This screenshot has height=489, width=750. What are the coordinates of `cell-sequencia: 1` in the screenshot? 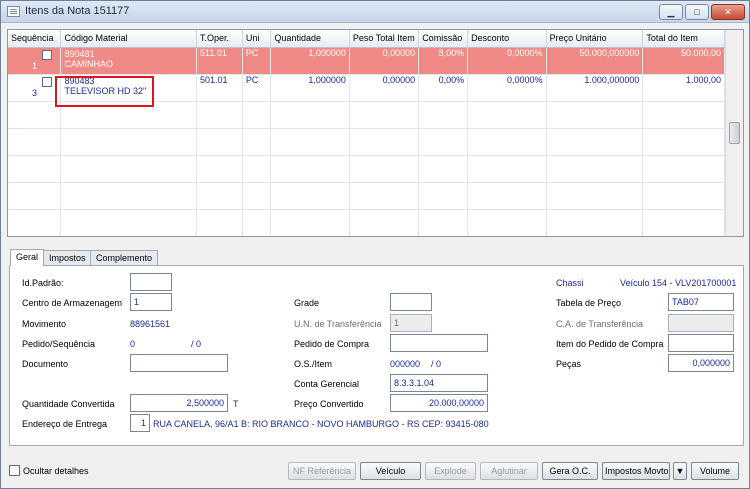 It's located at (35, 61).